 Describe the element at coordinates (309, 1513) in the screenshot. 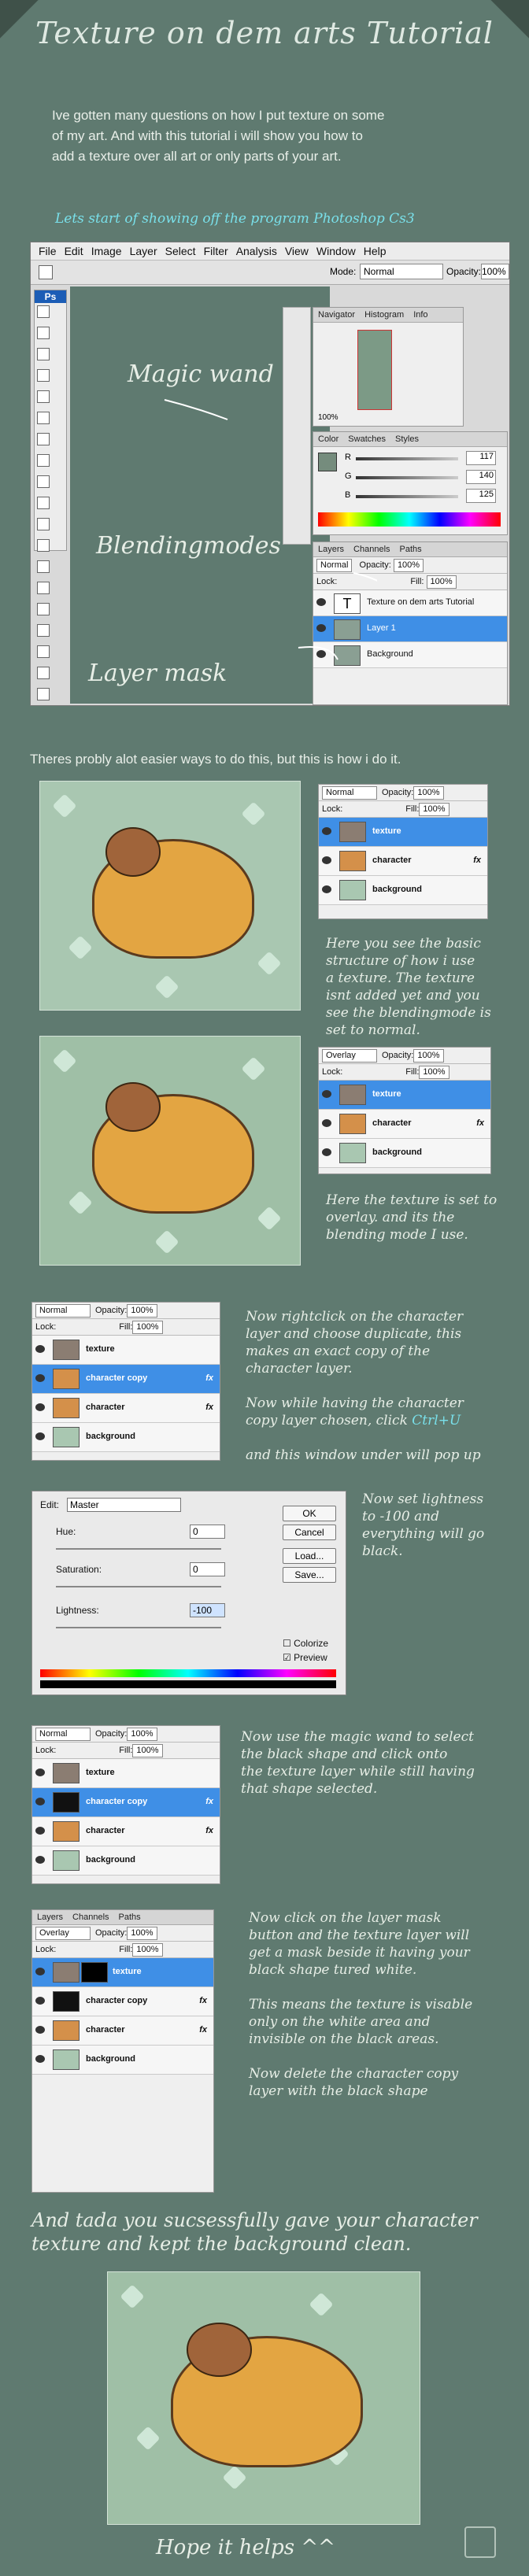

I see `ok-button: OK` at that location.